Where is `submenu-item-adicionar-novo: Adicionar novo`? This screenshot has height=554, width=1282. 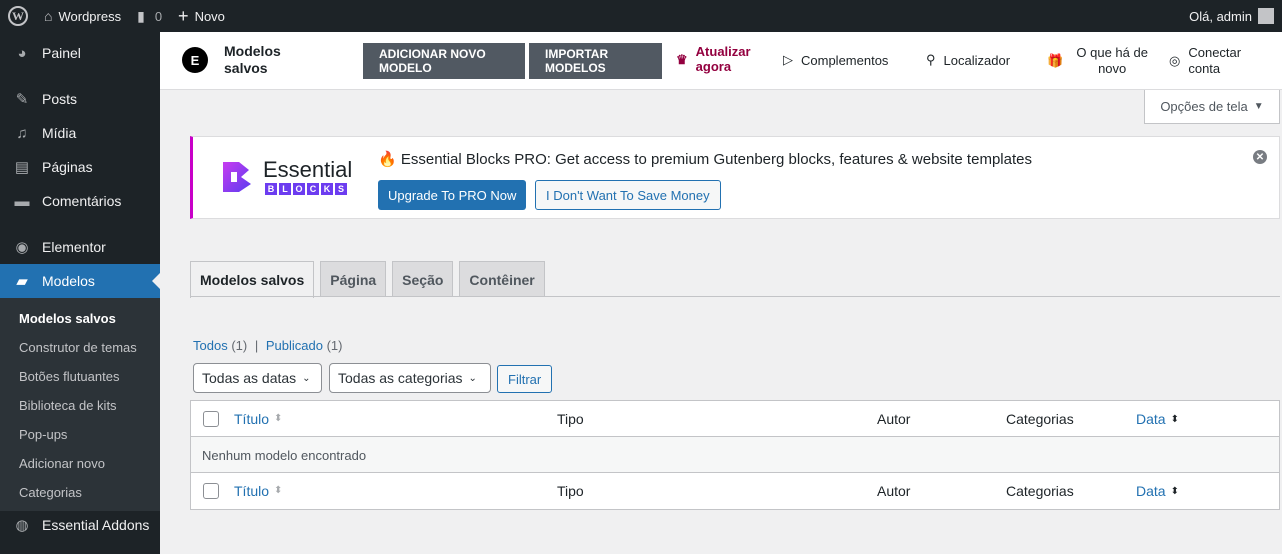 submenu-item-adicionar-novo: Adicionar novo is located at coordinates (80, 463).